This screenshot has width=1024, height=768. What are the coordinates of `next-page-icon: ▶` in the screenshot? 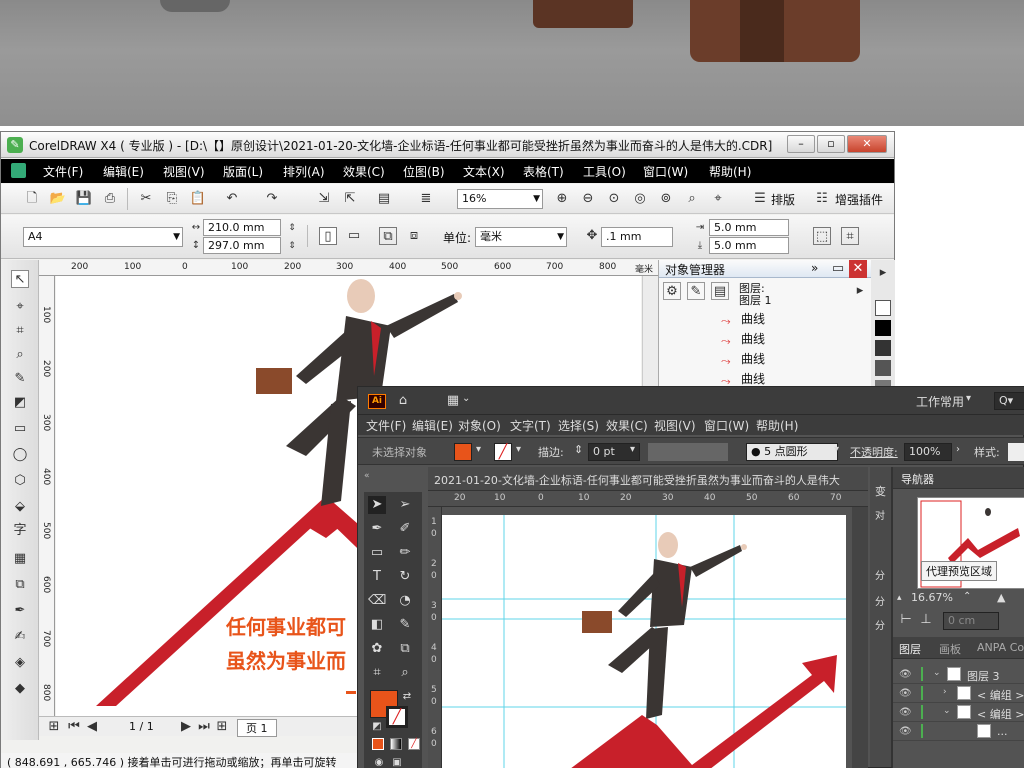 It's located at (186, 727).